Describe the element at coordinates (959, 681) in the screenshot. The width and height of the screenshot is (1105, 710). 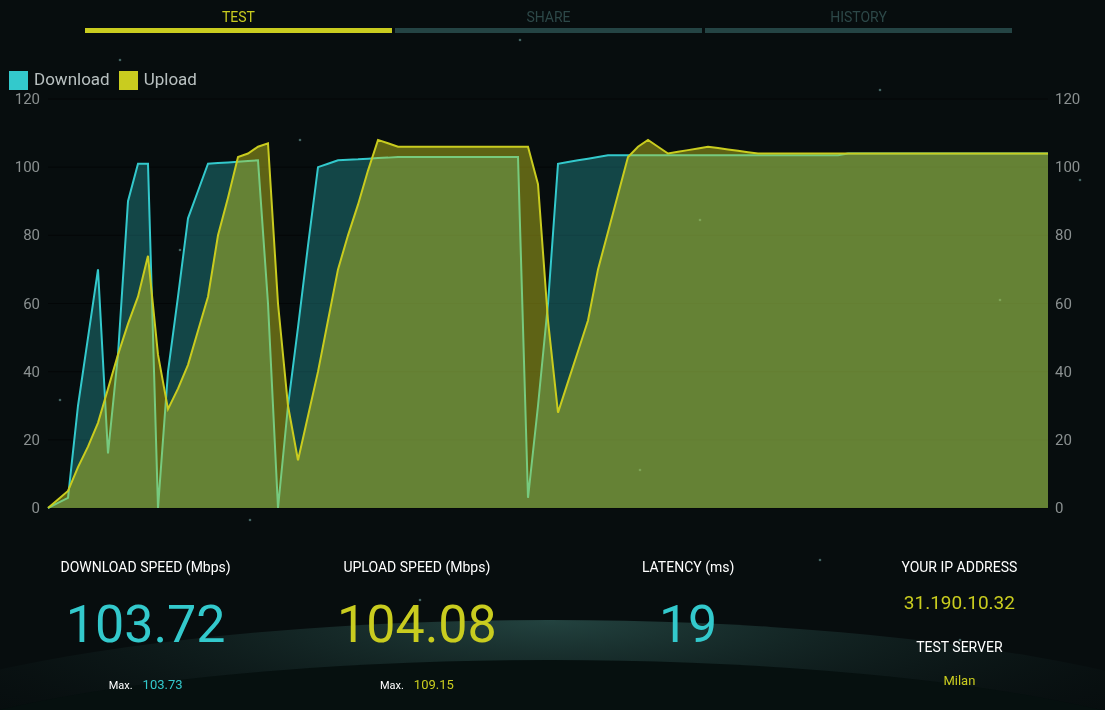
I see `info-value: Milan` at that location.